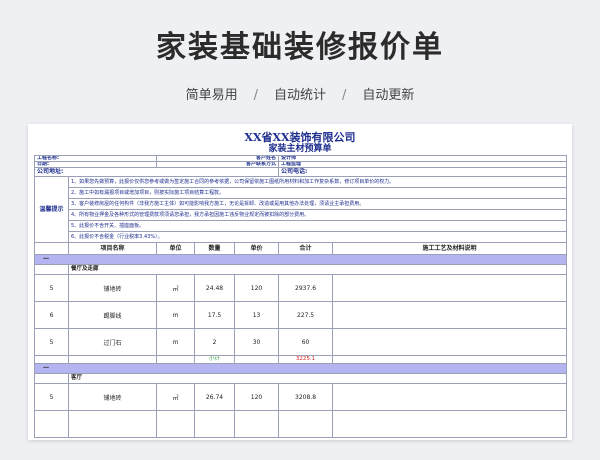 The width and height of the screenshot is (600, 460). I want to click on row-qty: 24.48, so click(214, 288).